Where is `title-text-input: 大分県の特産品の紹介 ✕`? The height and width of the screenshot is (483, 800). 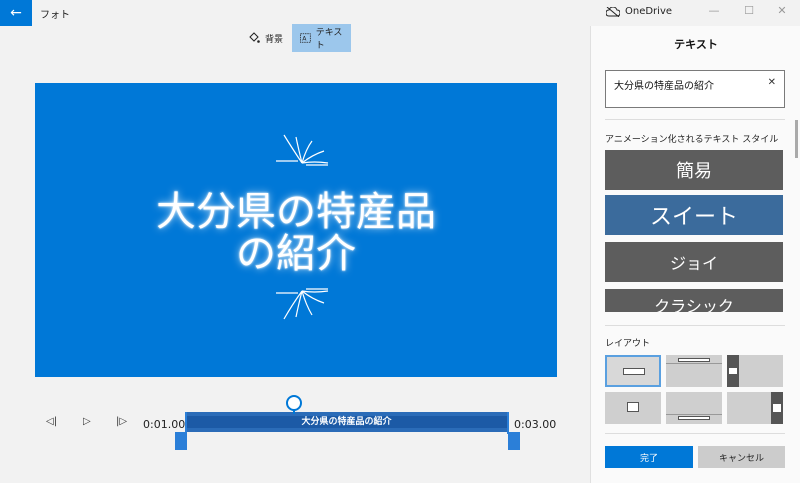
title-text-input: 大分県の特産品の紹介 ✕ is located at coordinates (695, 89).